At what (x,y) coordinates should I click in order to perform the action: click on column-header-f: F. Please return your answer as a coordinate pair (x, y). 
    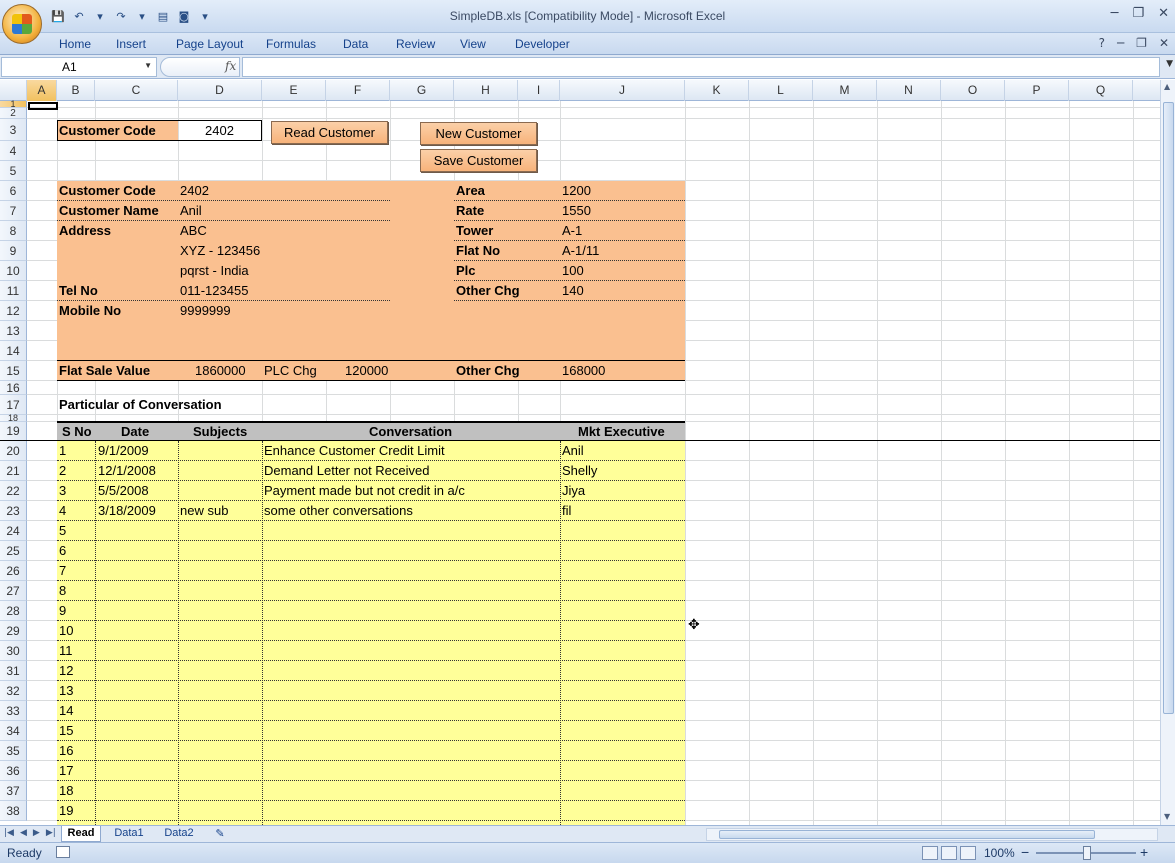
    Looking at the image, I should click on (358, 90).